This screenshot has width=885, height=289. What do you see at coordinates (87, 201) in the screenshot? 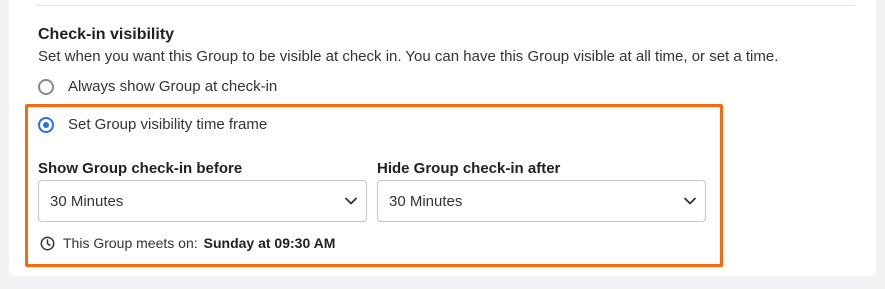
I see `show-before-value: 30 Minutes` at bounding box center [87, 201].